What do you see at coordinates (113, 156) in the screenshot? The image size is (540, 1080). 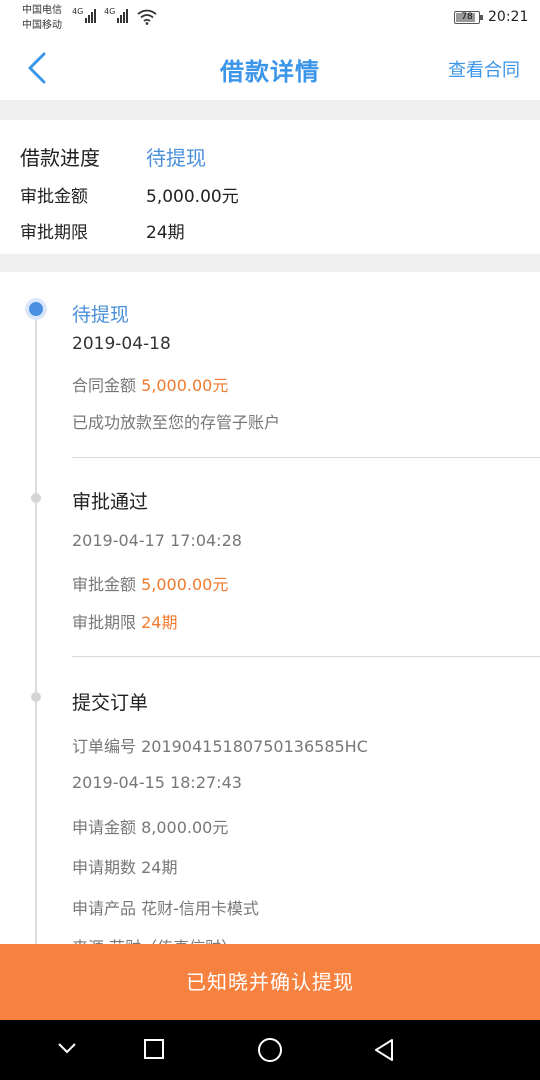 I see `progress-row: 借款进度 待提现` at bounding box center [113, 156].